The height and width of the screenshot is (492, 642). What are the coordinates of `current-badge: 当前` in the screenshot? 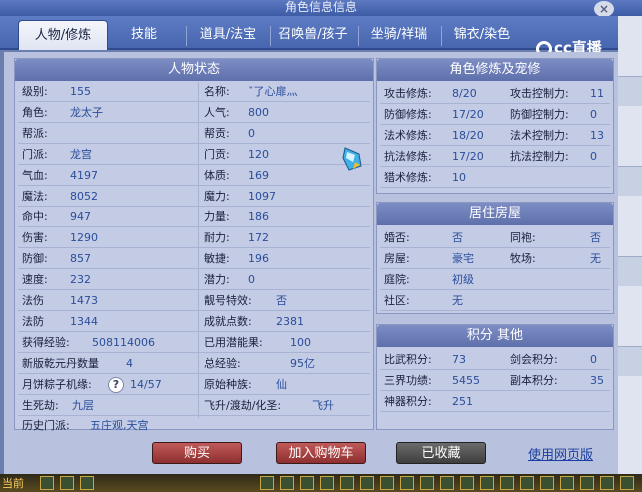 It's located at (13, 483).